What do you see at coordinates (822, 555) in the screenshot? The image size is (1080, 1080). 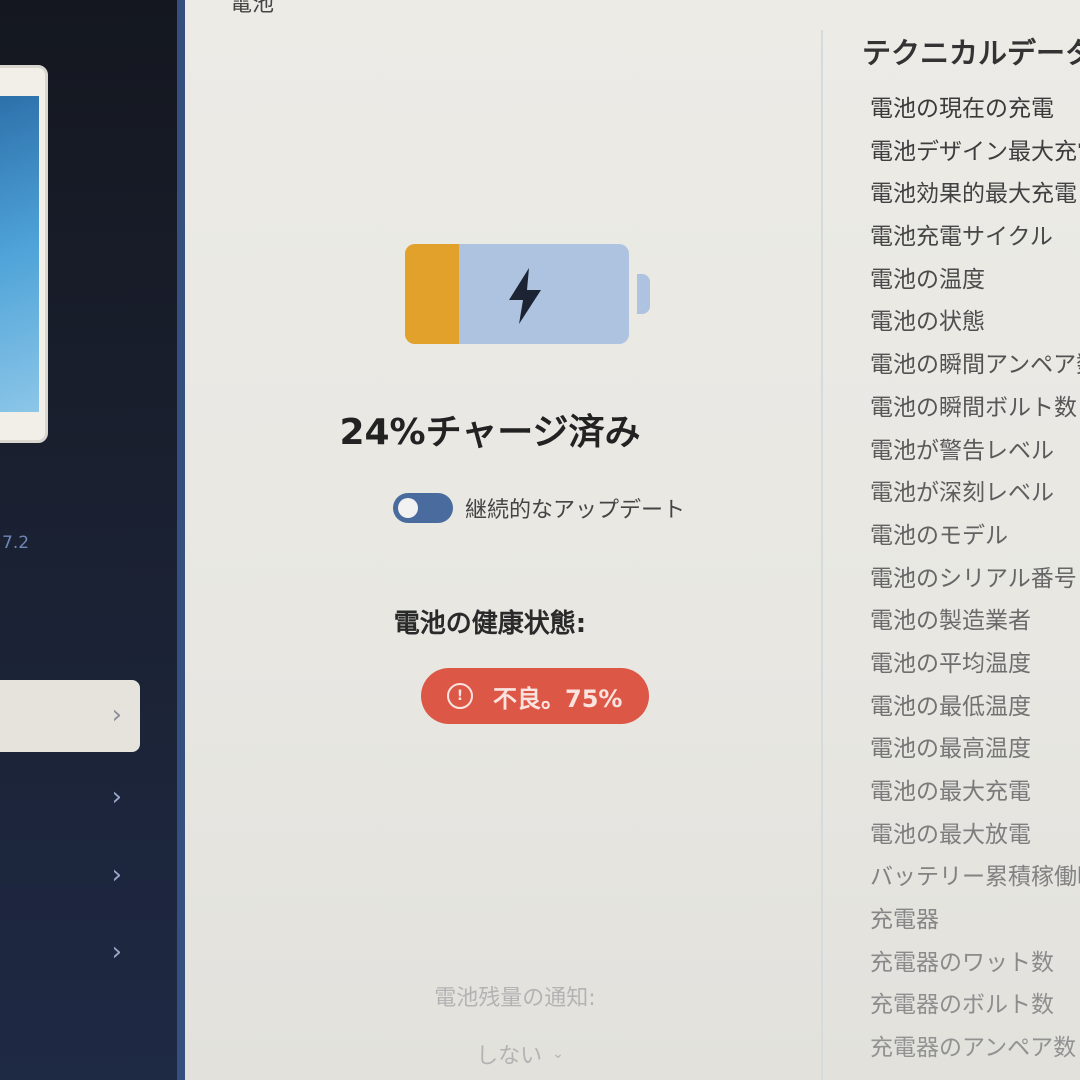 I see `column-divider` at bounding box center [822, 555].